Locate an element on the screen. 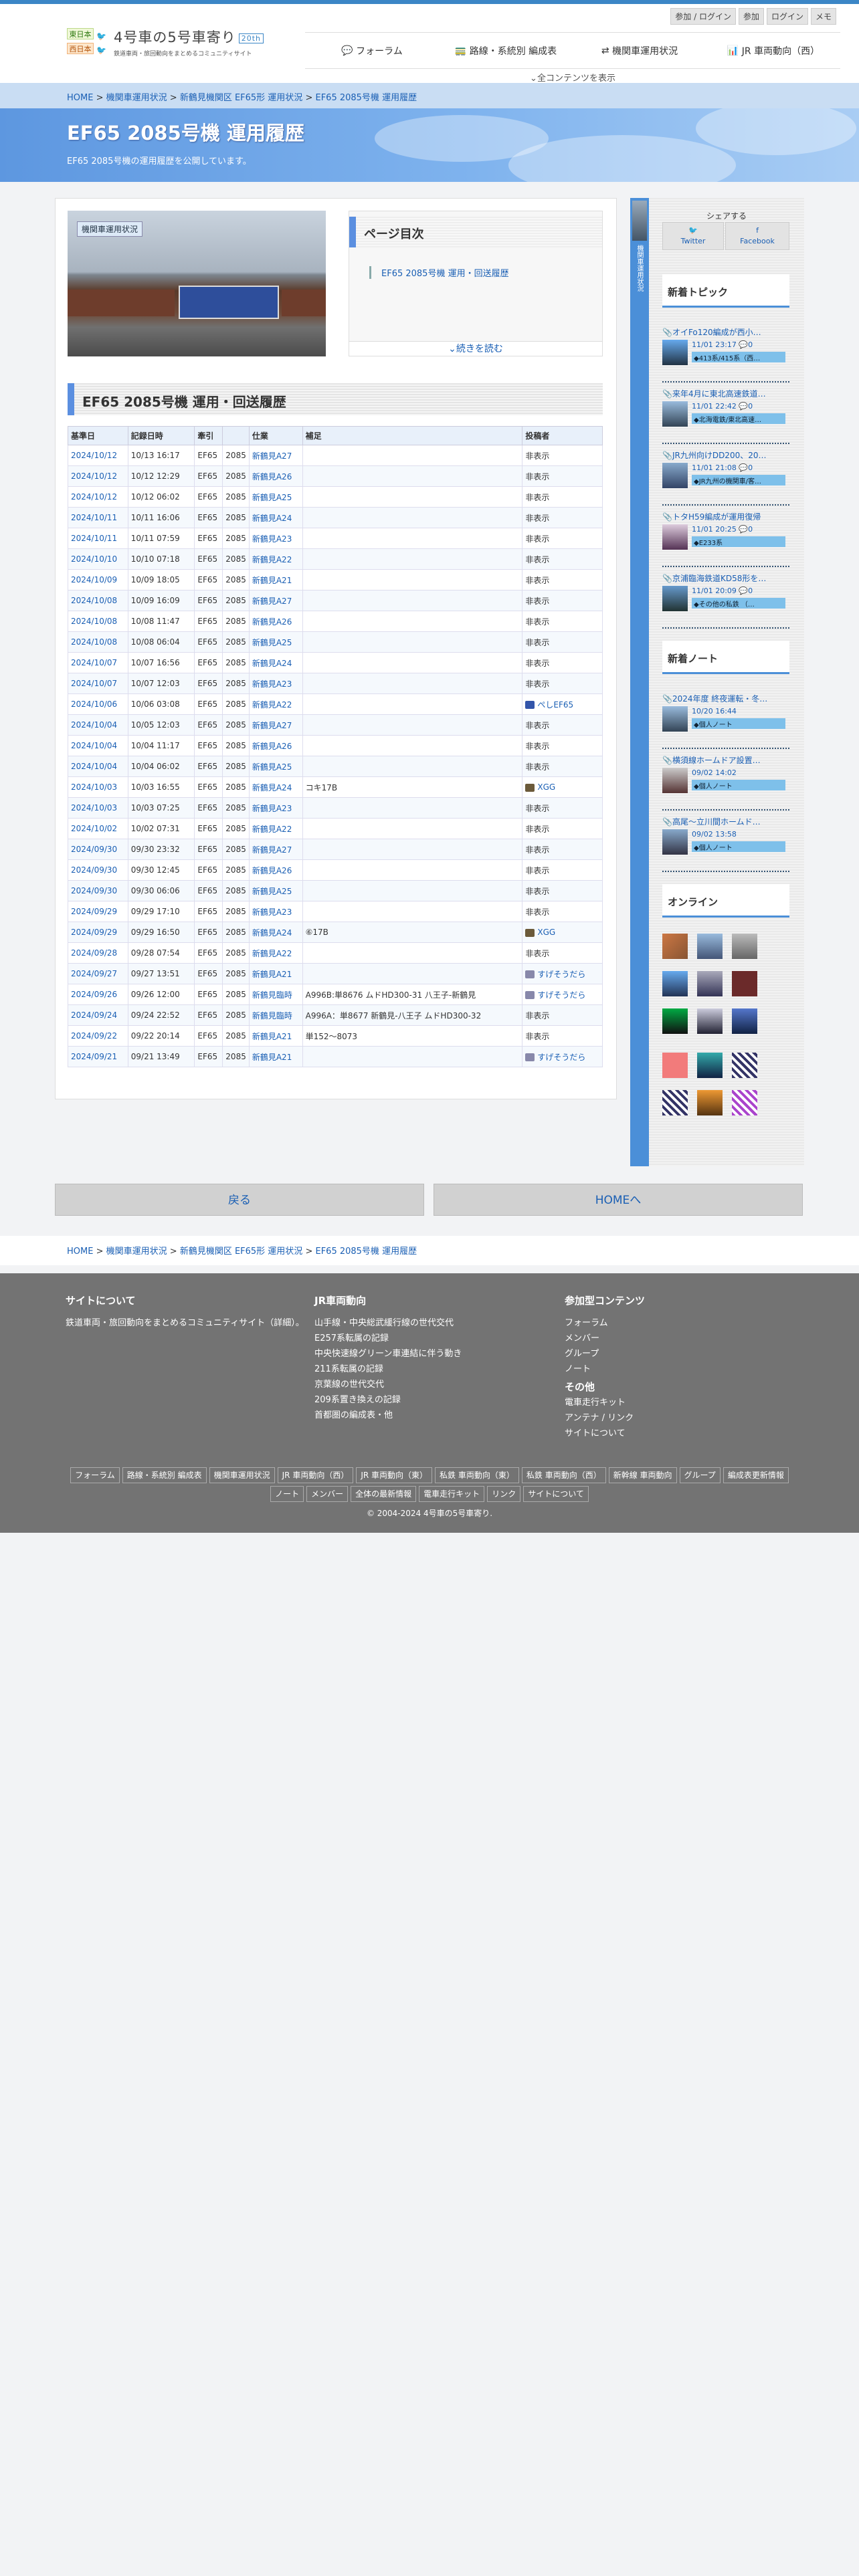 The image size is (859, 2576). toc-read-more: ⌄続きを読む is located at coordinates (476, 349).